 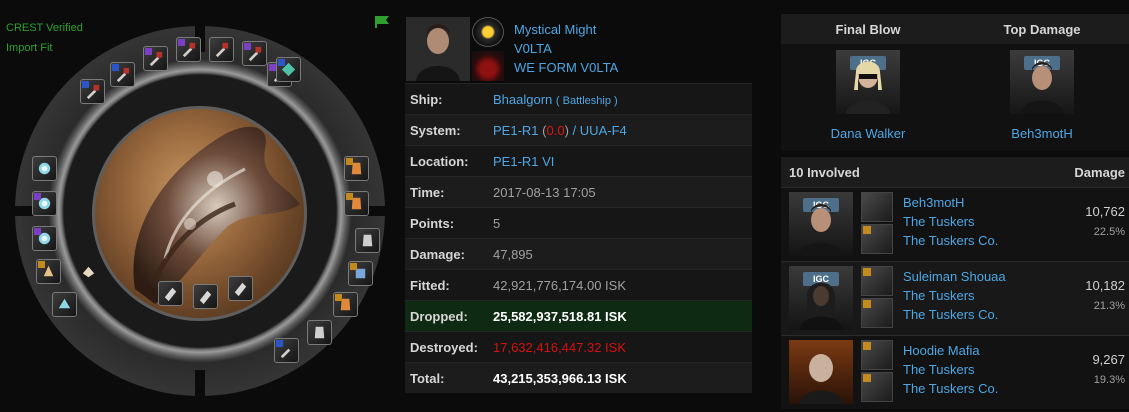 I want to click on victim-names: Mystical Might V0LTA WE FORM V0LTA, so click(x=566, y=48).